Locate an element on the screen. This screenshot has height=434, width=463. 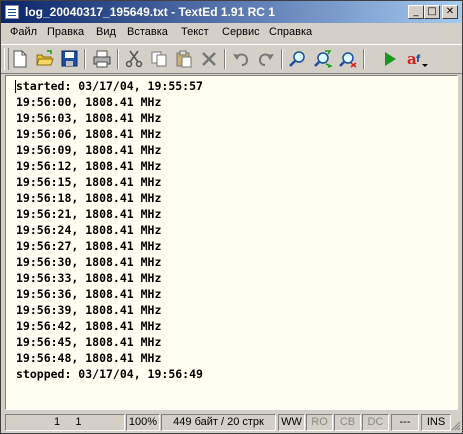
menu-view: Вид is located at coordinates (106, 32).